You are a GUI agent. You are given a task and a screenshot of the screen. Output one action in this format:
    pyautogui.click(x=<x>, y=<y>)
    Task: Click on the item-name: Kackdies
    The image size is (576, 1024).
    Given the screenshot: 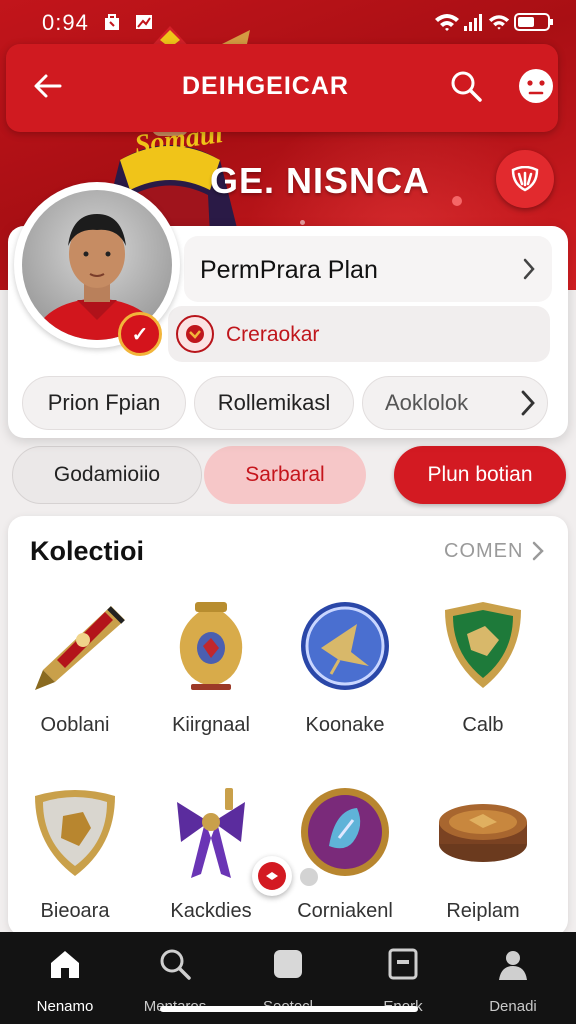 What is the action you would take?
    pyautogui.click(x=211, y=911)
    